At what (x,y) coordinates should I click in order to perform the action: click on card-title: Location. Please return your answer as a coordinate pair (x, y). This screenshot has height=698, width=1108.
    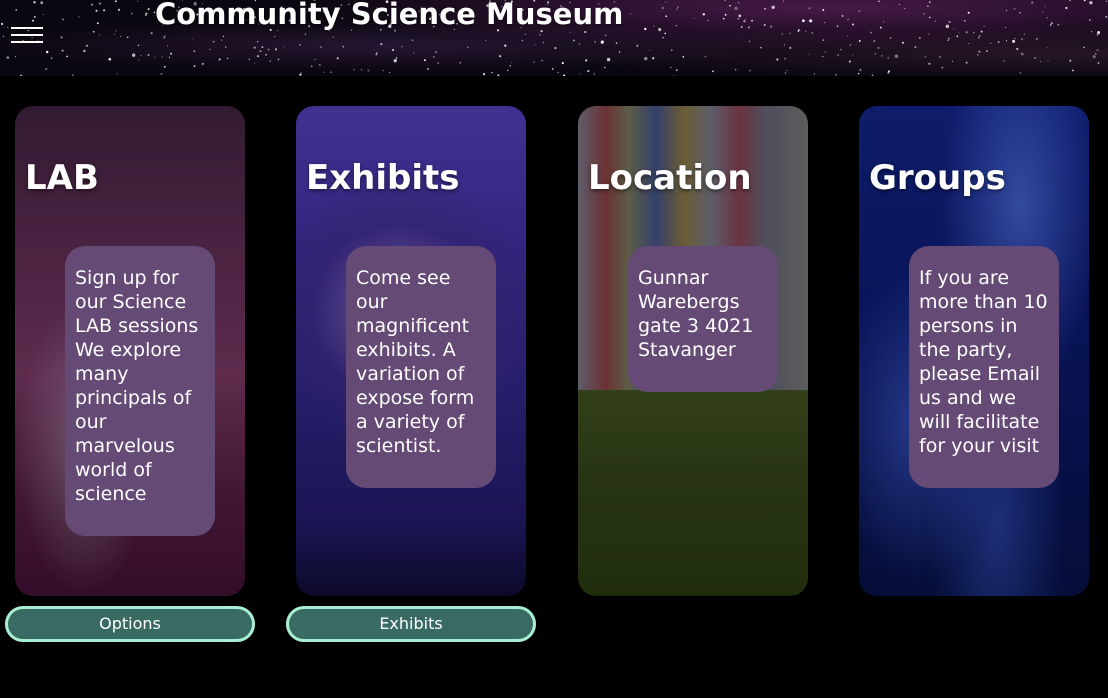
    Looking at the image, I should click on (670, 178).